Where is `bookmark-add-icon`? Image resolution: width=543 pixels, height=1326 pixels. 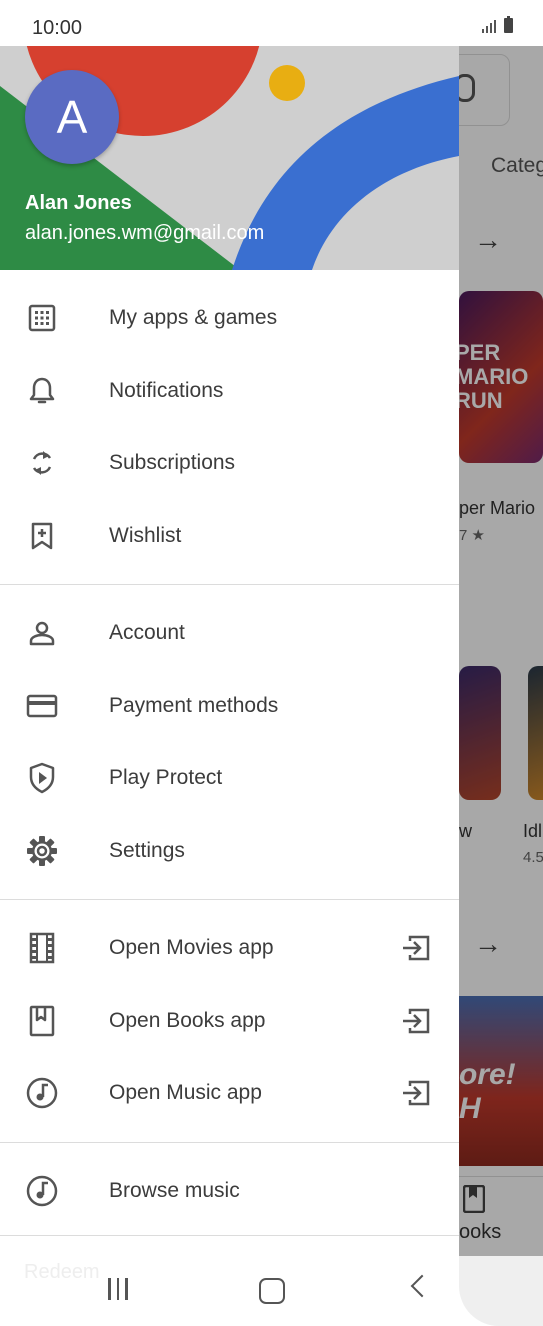
bookmark-add-icon is located at coordinates (42, 536).